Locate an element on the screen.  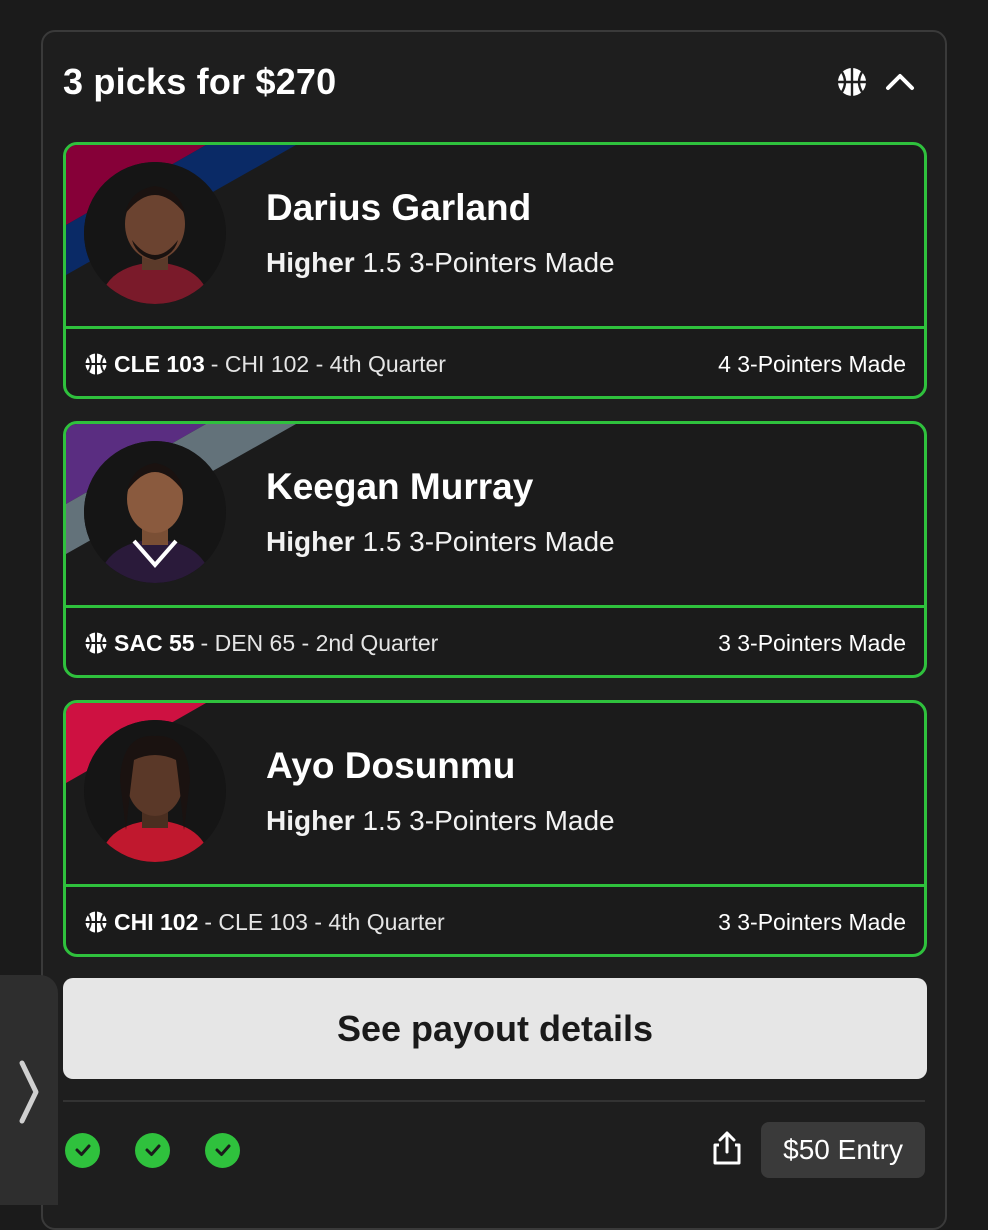
share-icon is located at coordinates (727, 1150).